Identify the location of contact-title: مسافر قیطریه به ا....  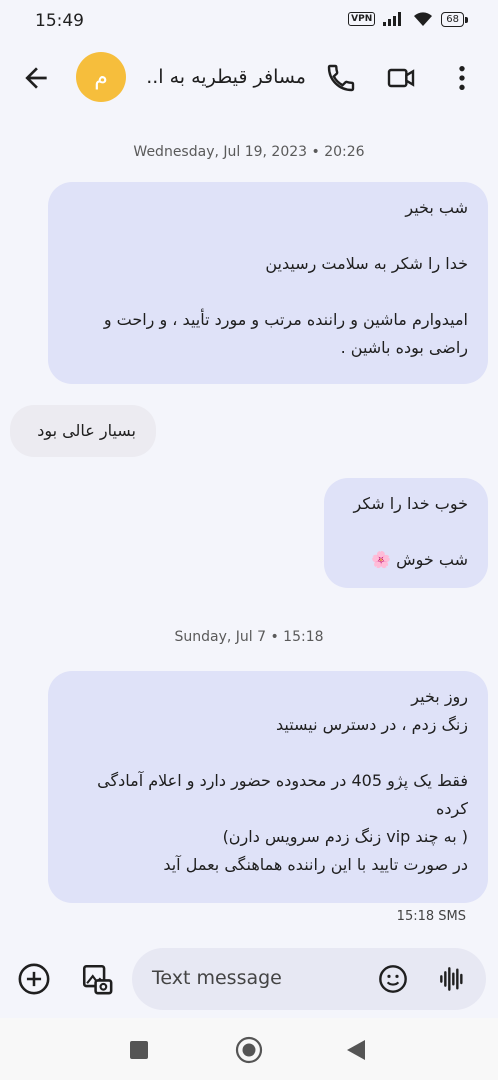
(226, 77).